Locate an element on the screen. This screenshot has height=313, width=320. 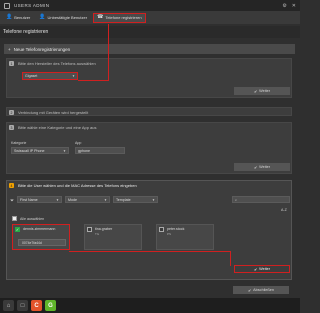
mac-address-value: 0074e7fa44d is located at coordinates (32, 242).